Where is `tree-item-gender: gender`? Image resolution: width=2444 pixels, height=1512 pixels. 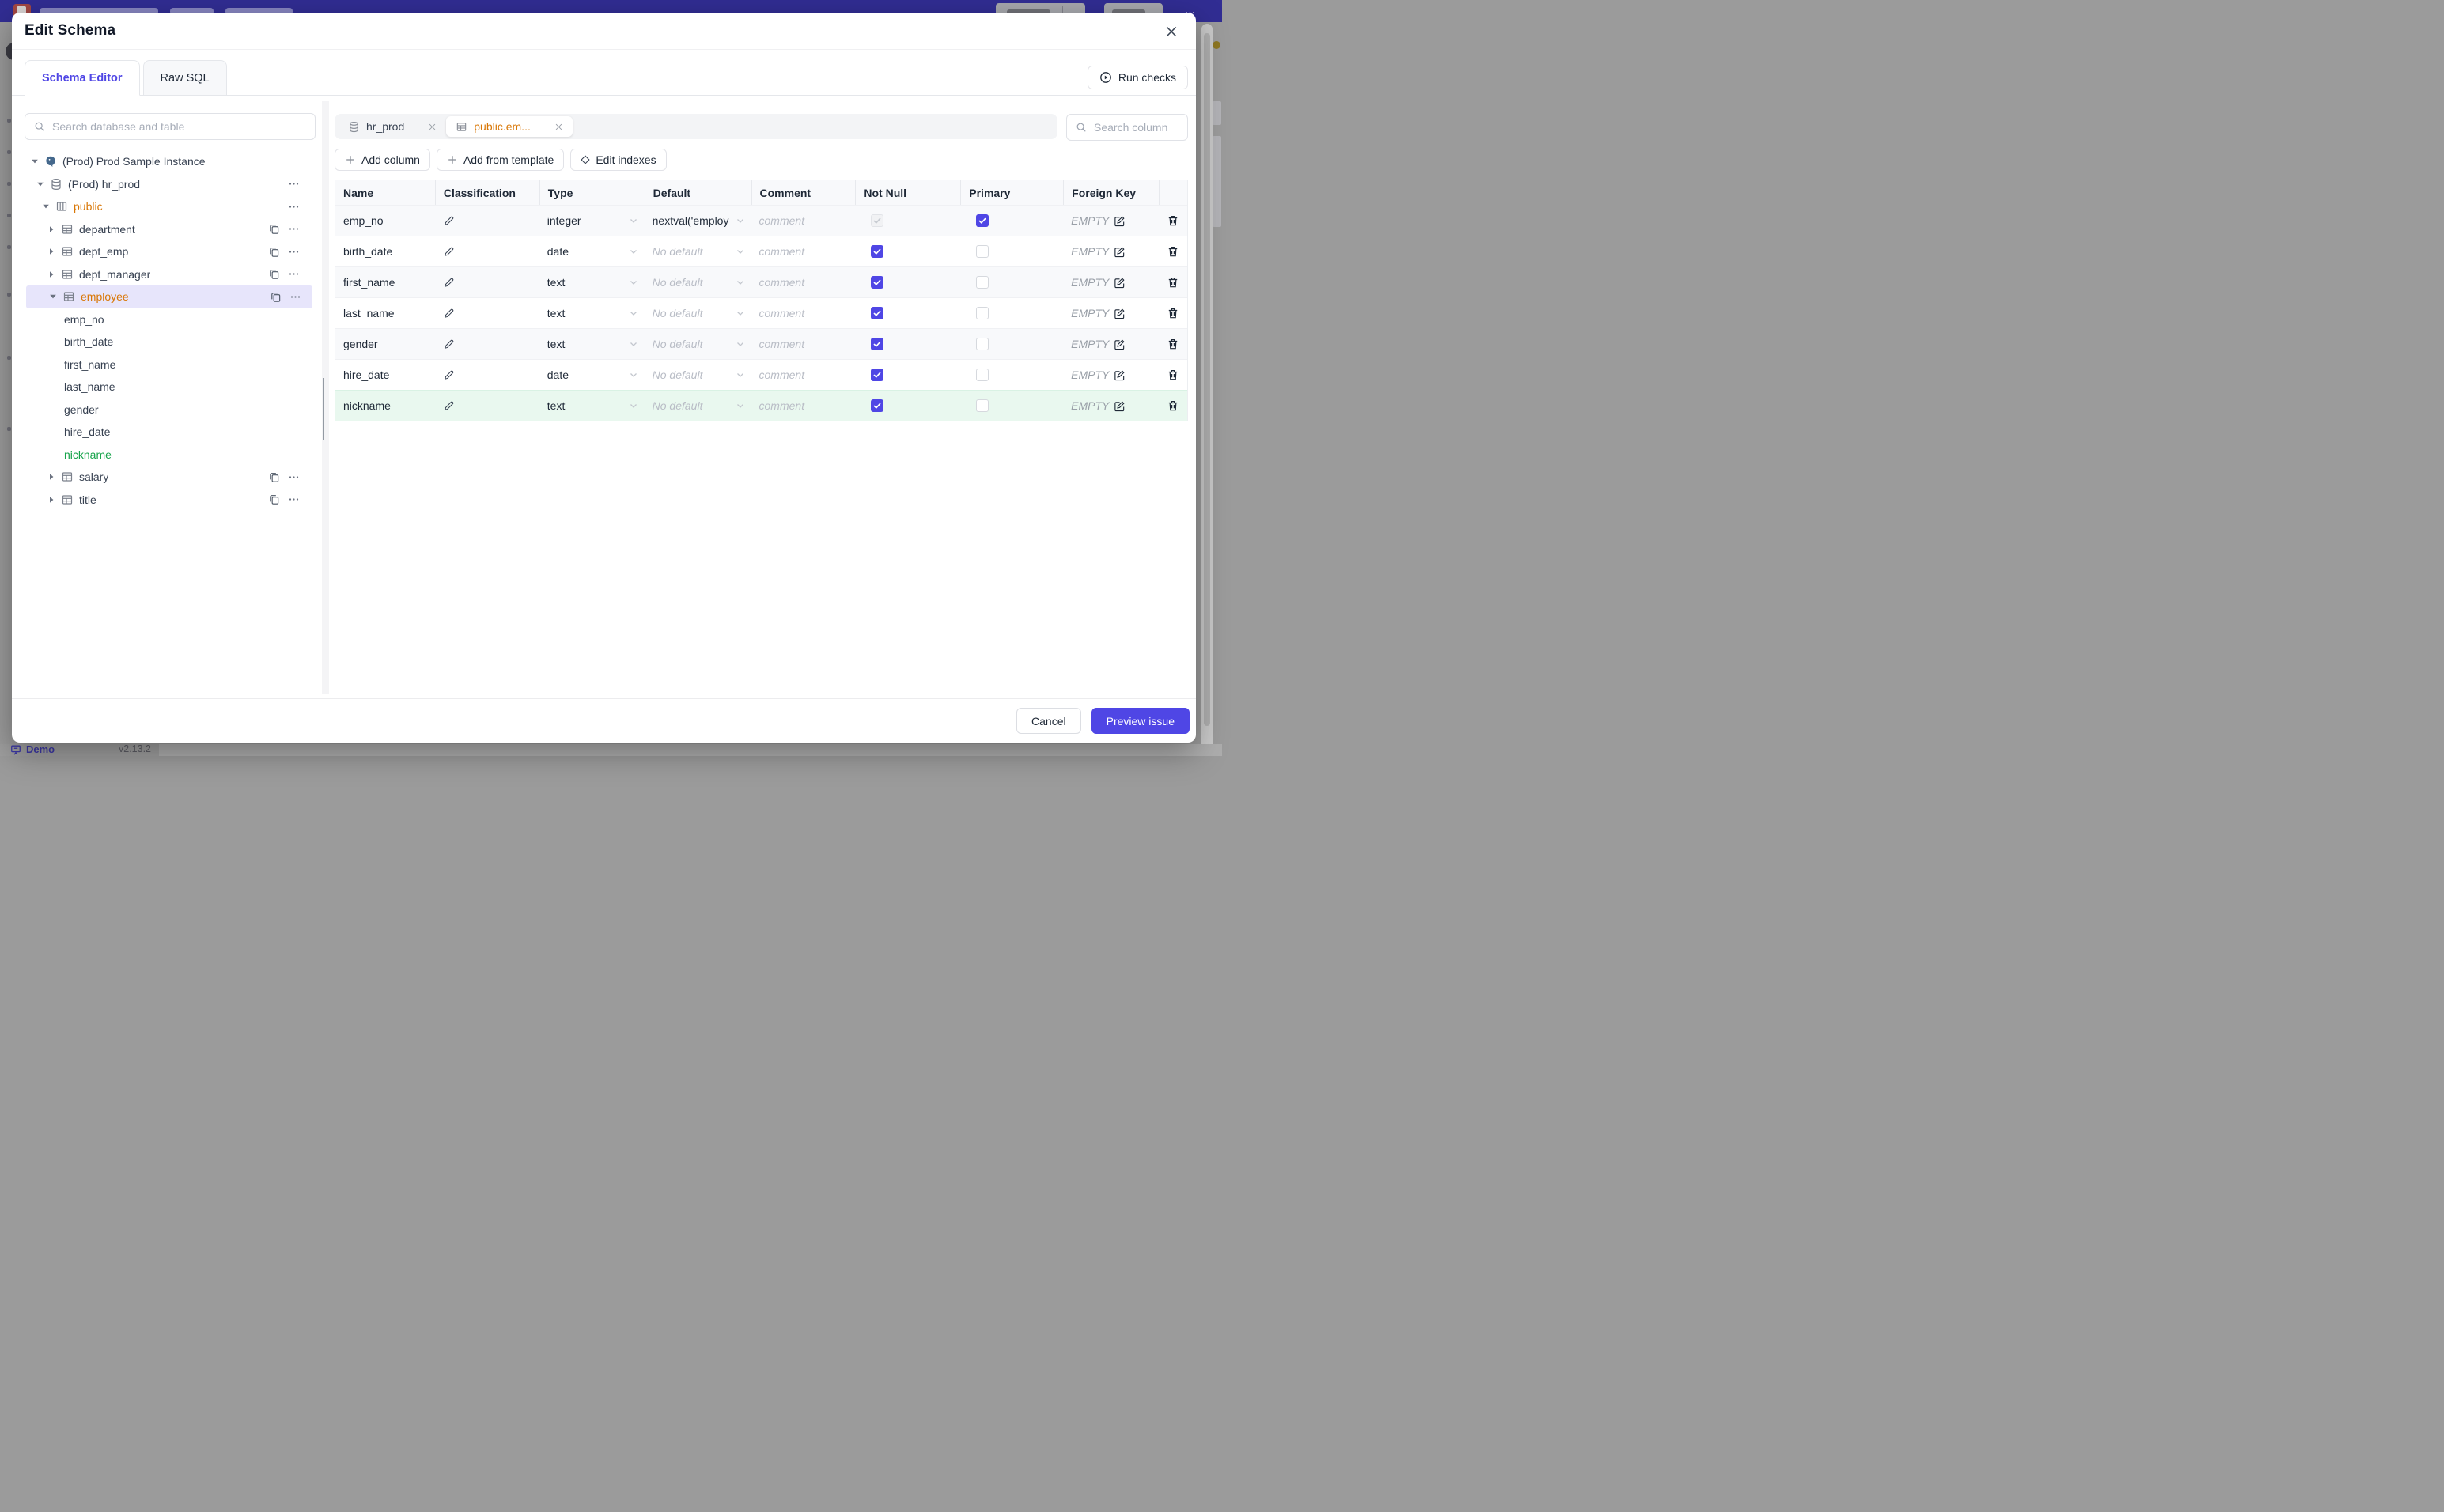 tree-item-gender: gender is located at coordinates (170, 410).